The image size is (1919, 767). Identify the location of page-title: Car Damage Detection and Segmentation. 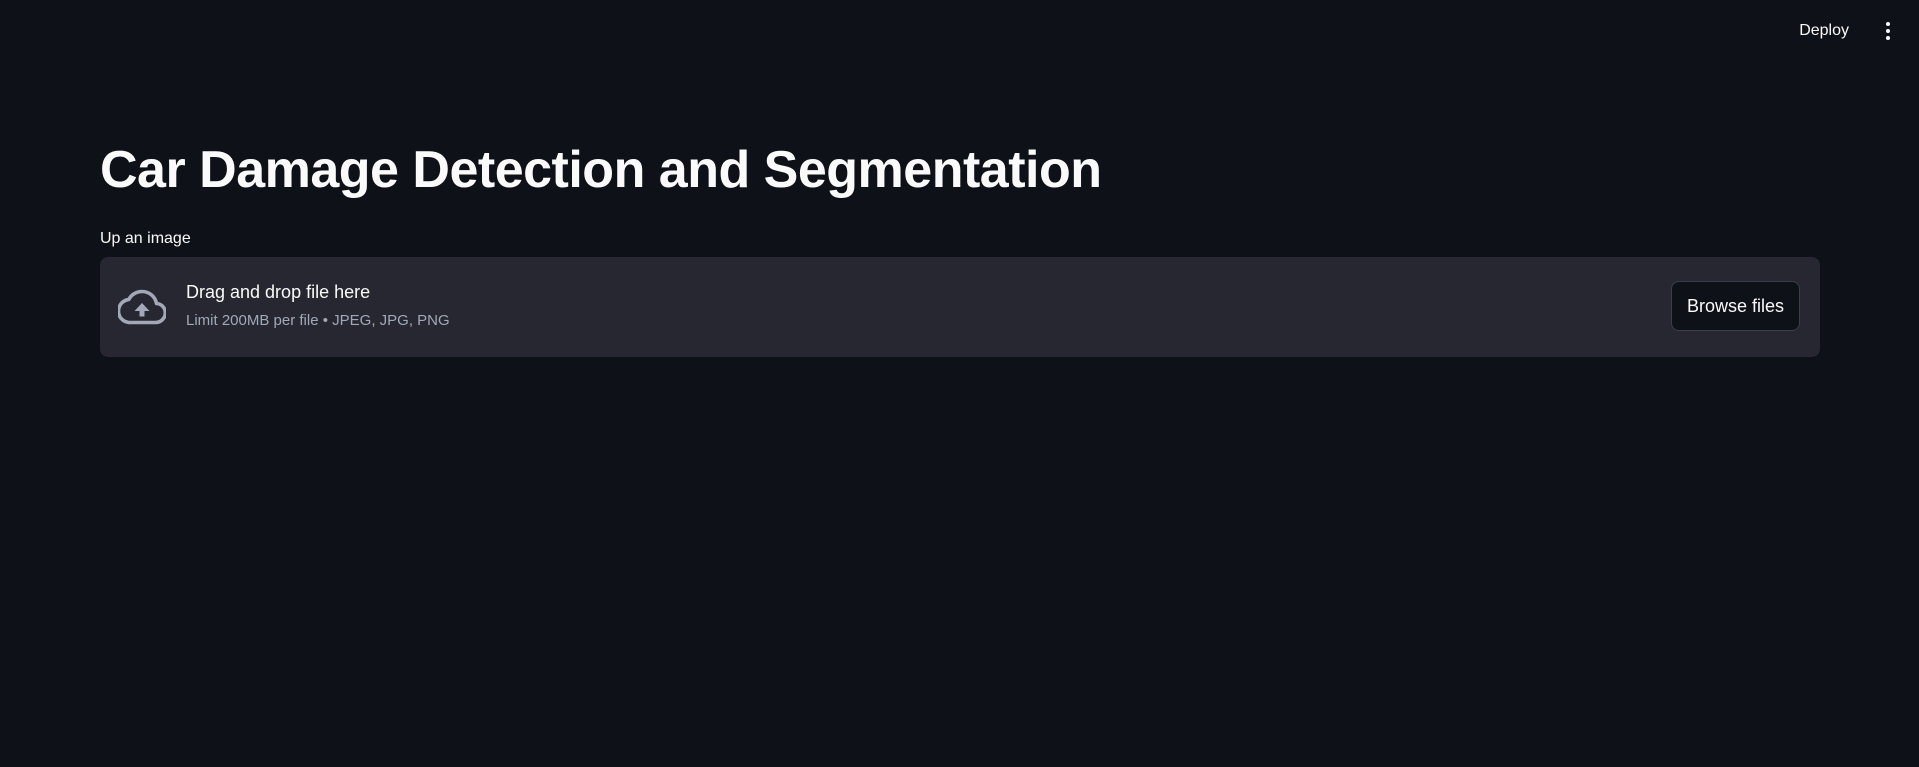
(601, 170).